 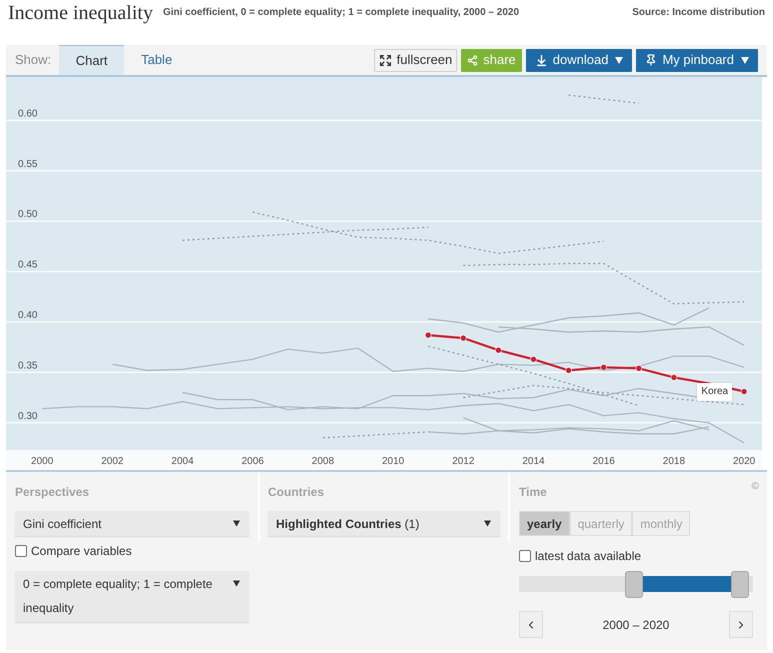 I want to click on show-label: Show:, so click(x=33, y=60).